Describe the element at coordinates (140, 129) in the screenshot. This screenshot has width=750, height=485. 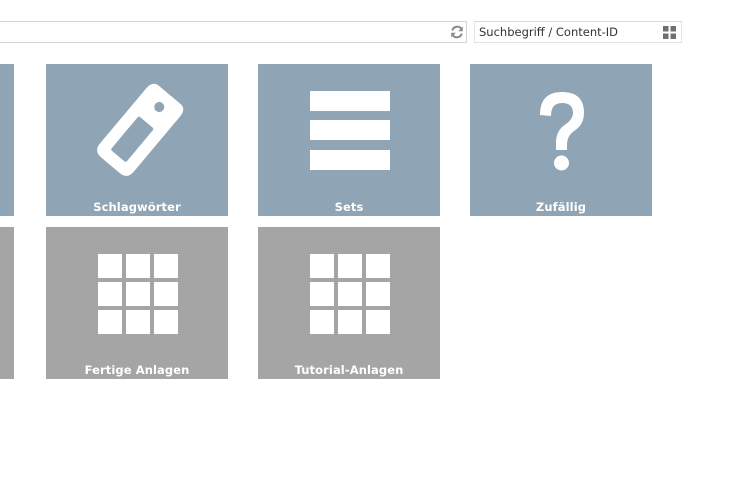
I see `tag-icon` at that location.